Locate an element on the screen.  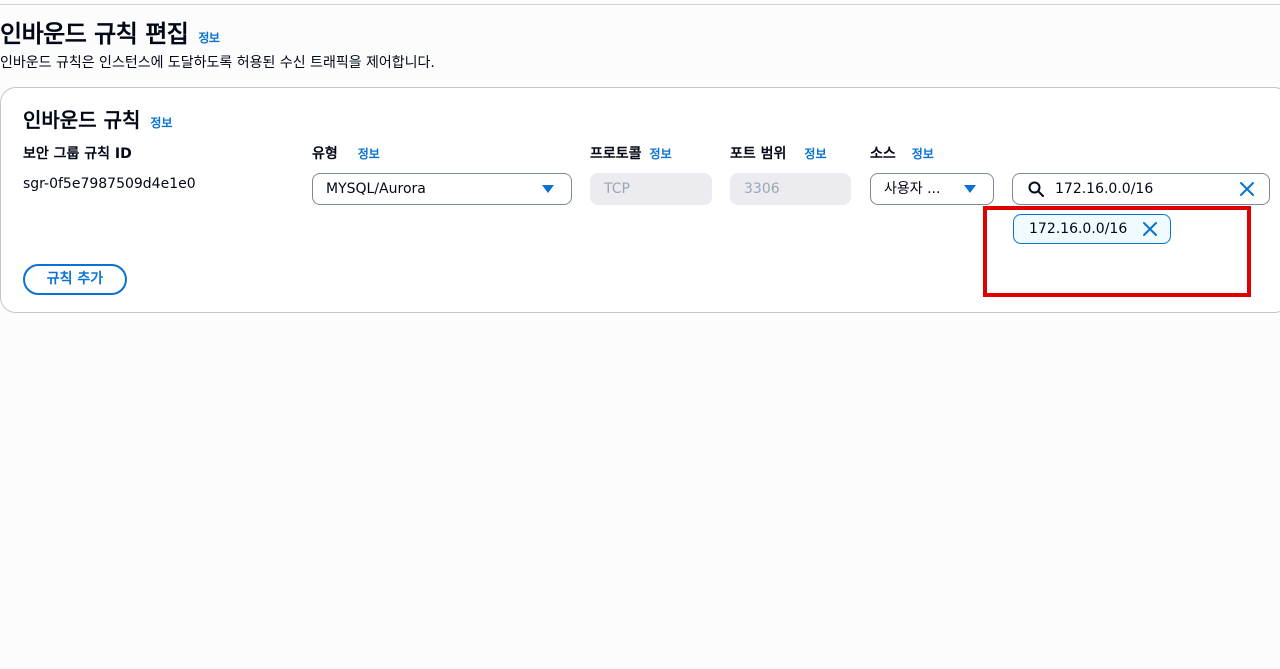
page-title: 인바운드 규칙 편집 정보 is located at coordinates (110, 31).